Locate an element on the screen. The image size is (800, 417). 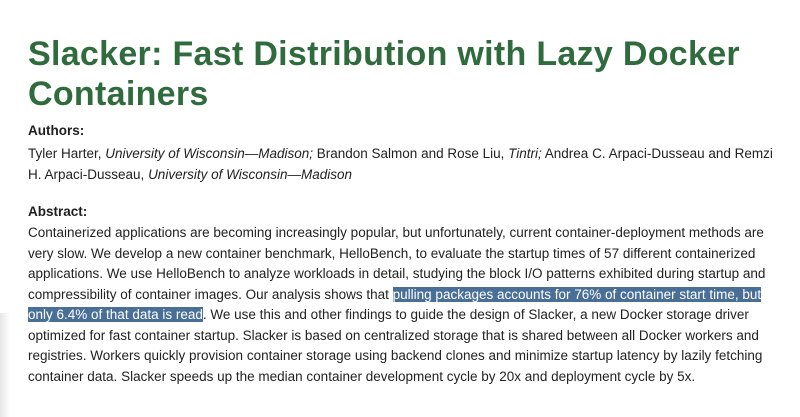
authors-heading: Authors: is located at coordinates (56, 130).